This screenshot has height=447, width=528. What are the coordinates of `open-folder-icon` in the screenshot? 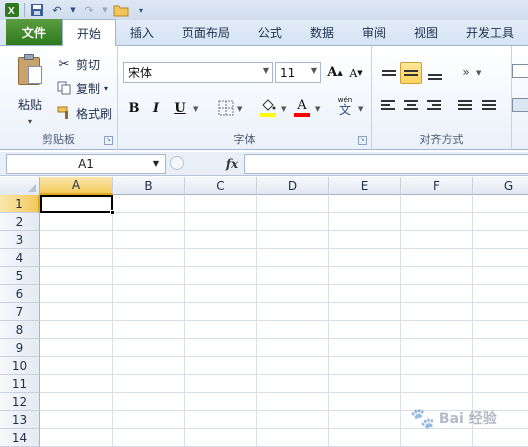 It's located at (121, 10).